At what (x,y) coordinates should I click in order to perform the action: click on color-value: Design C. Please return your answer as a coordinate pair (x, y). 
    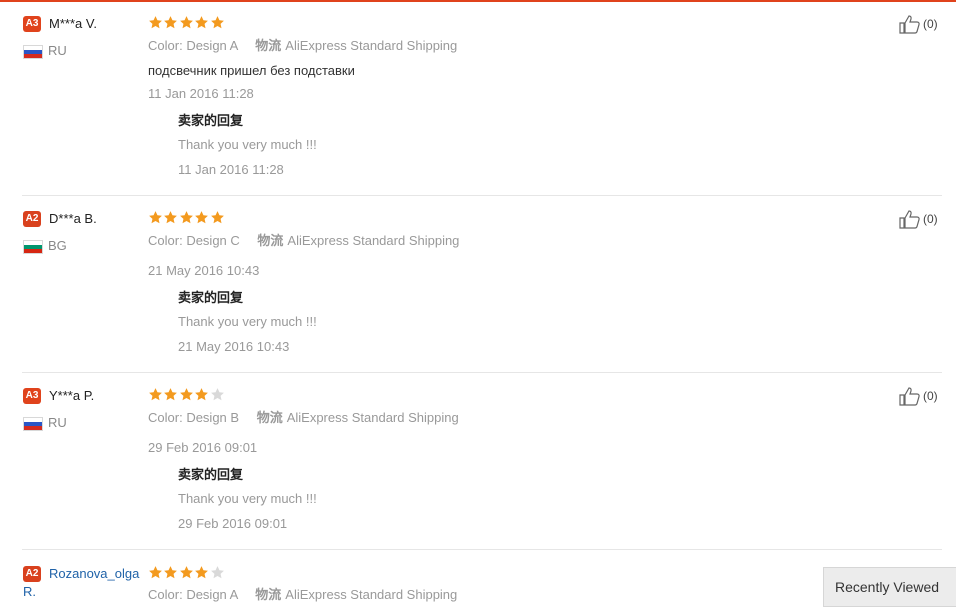
    Looking at the image, I should click on (213, 240).